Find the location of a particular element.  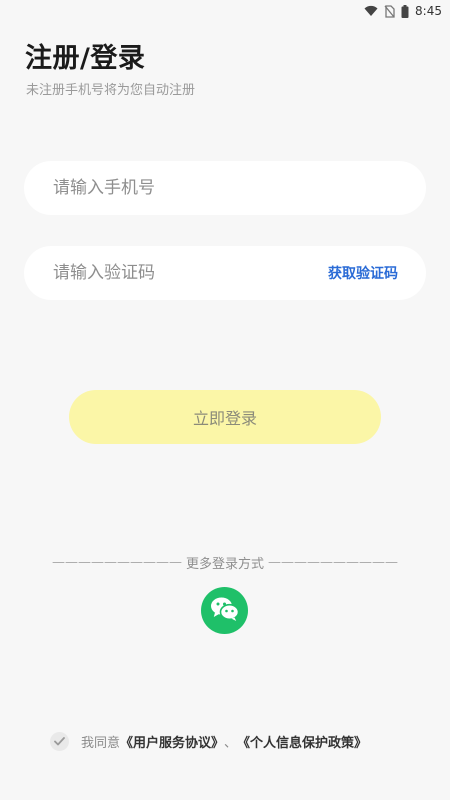

wechat-login-button is located at coordinates (224, 610).